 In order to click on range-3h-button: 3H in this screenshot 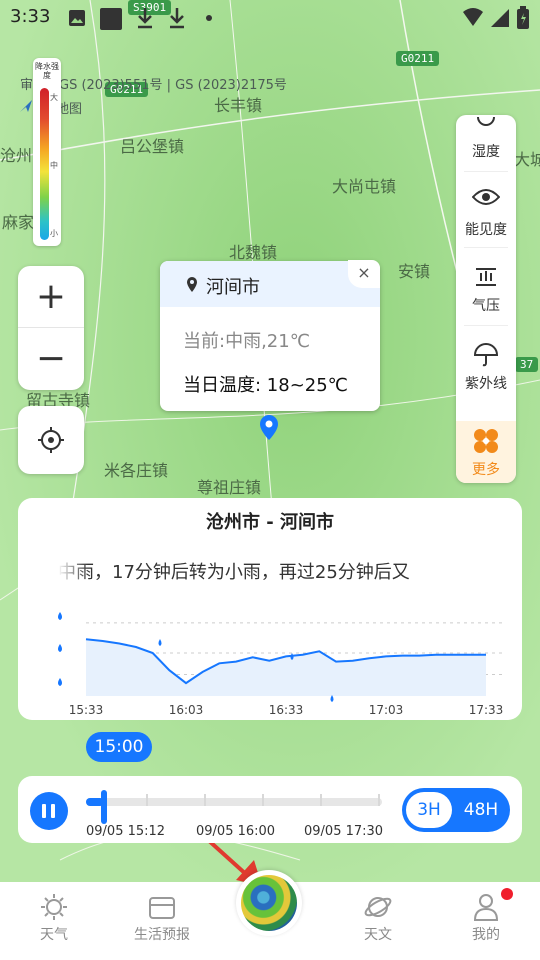, I will do `click(429, 810)`.